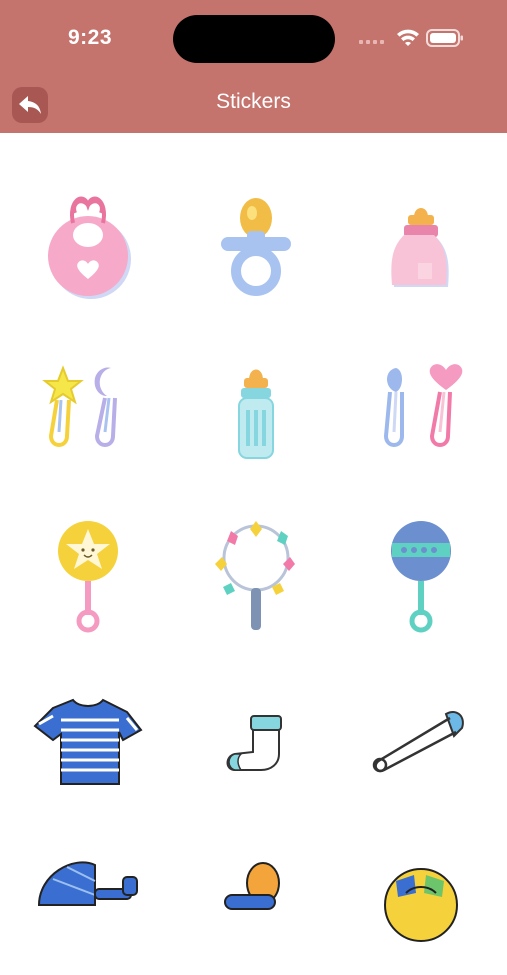 The image size is (507, 975). Describe the element at coordinates (254, 39) in the screenshot. I see `dynamic-island` at that location.